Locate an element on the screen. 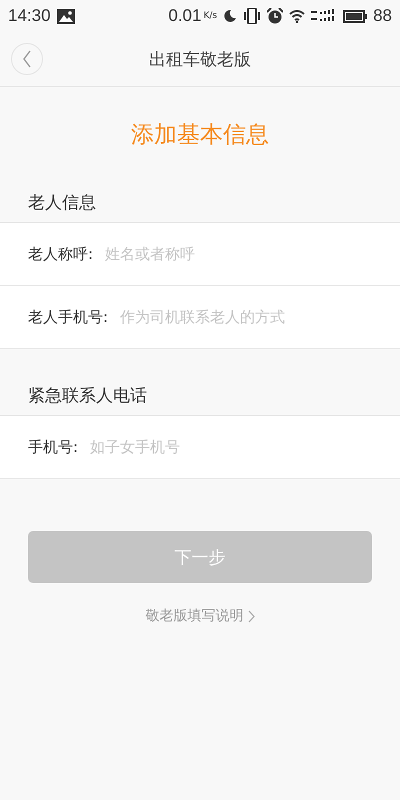 The image size is (400, 800). moon-icon is located at coordinates (230, 16).